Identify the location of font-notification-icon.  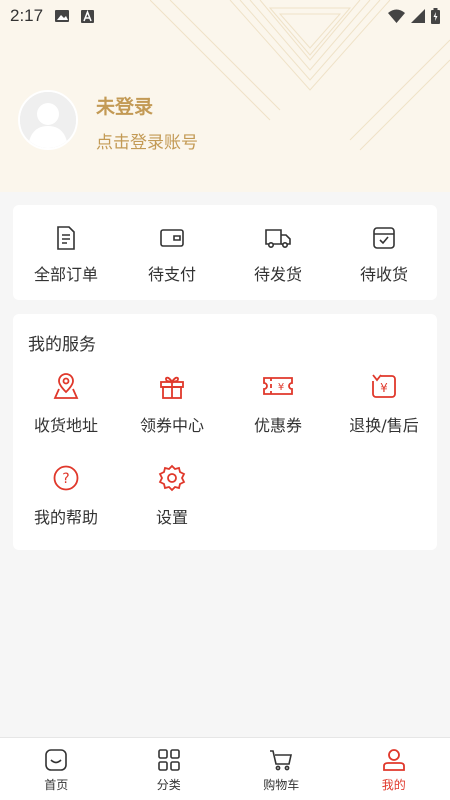
(88, 16).